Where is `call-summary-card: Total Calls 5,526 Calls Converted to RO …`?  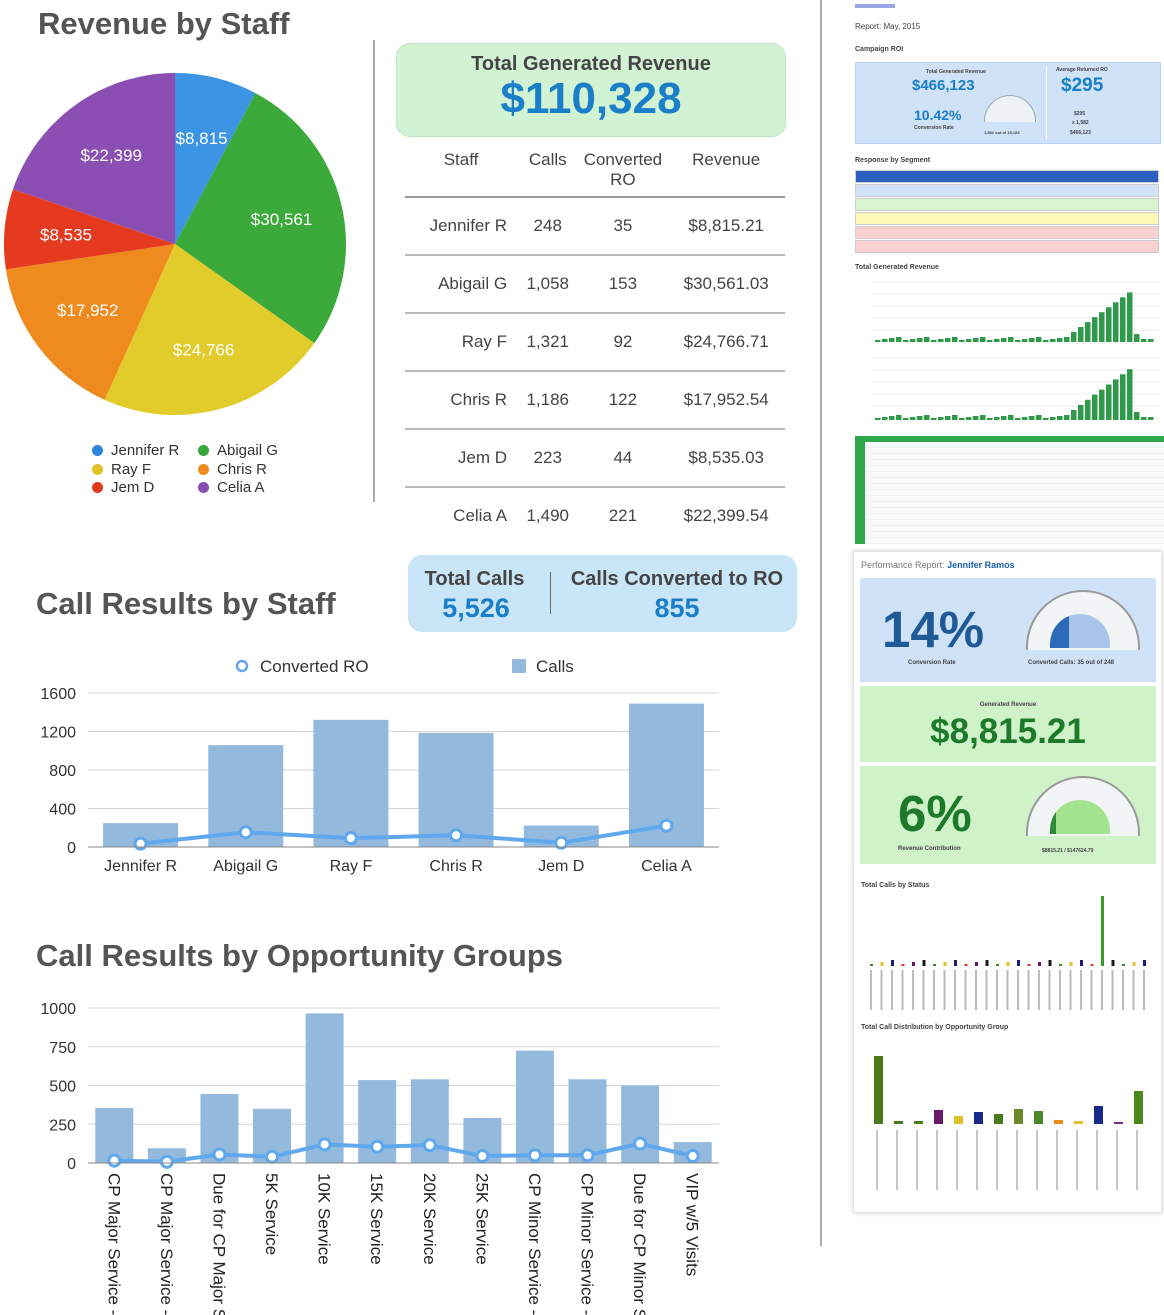
call-summary-card: Total Calls 5,526 Calls Converted to RO … is located at coordinates (602, 593).